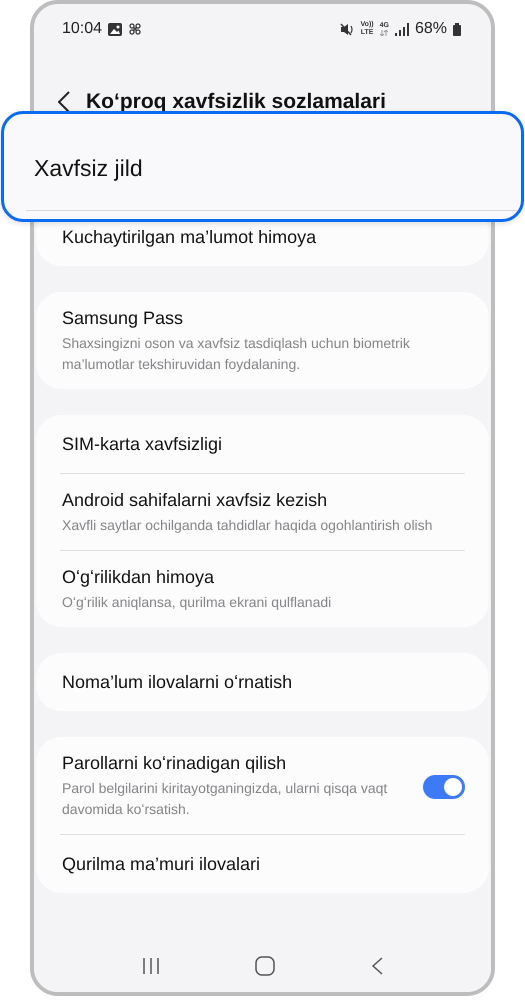 This screenshot has height=1000, width=525. I want to click on setting-title: Android sahifalarni xavfsiz kezish, so click(263, 500).